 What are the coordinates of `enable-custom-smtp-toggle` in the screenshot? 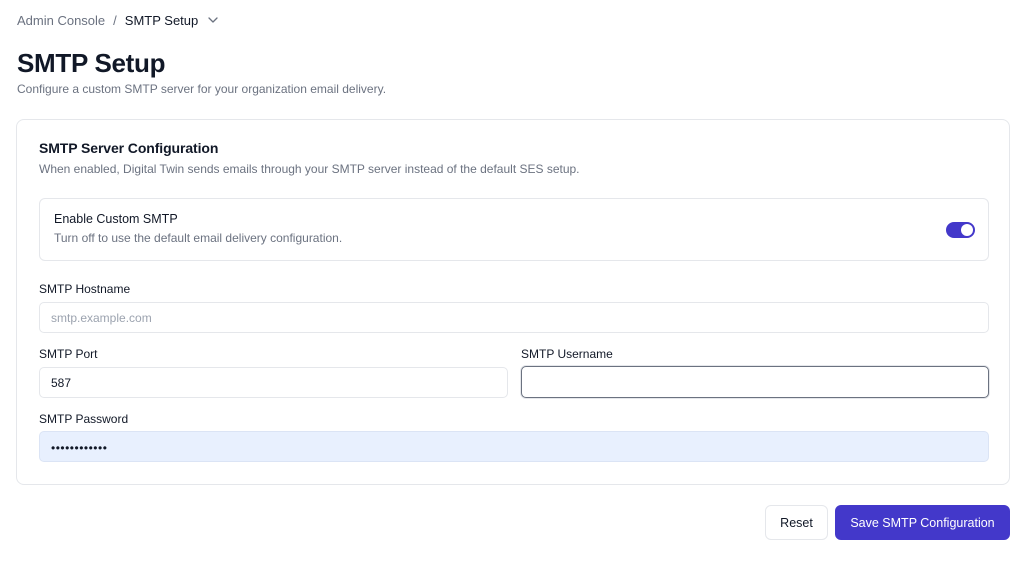 It's located at (960, 230).